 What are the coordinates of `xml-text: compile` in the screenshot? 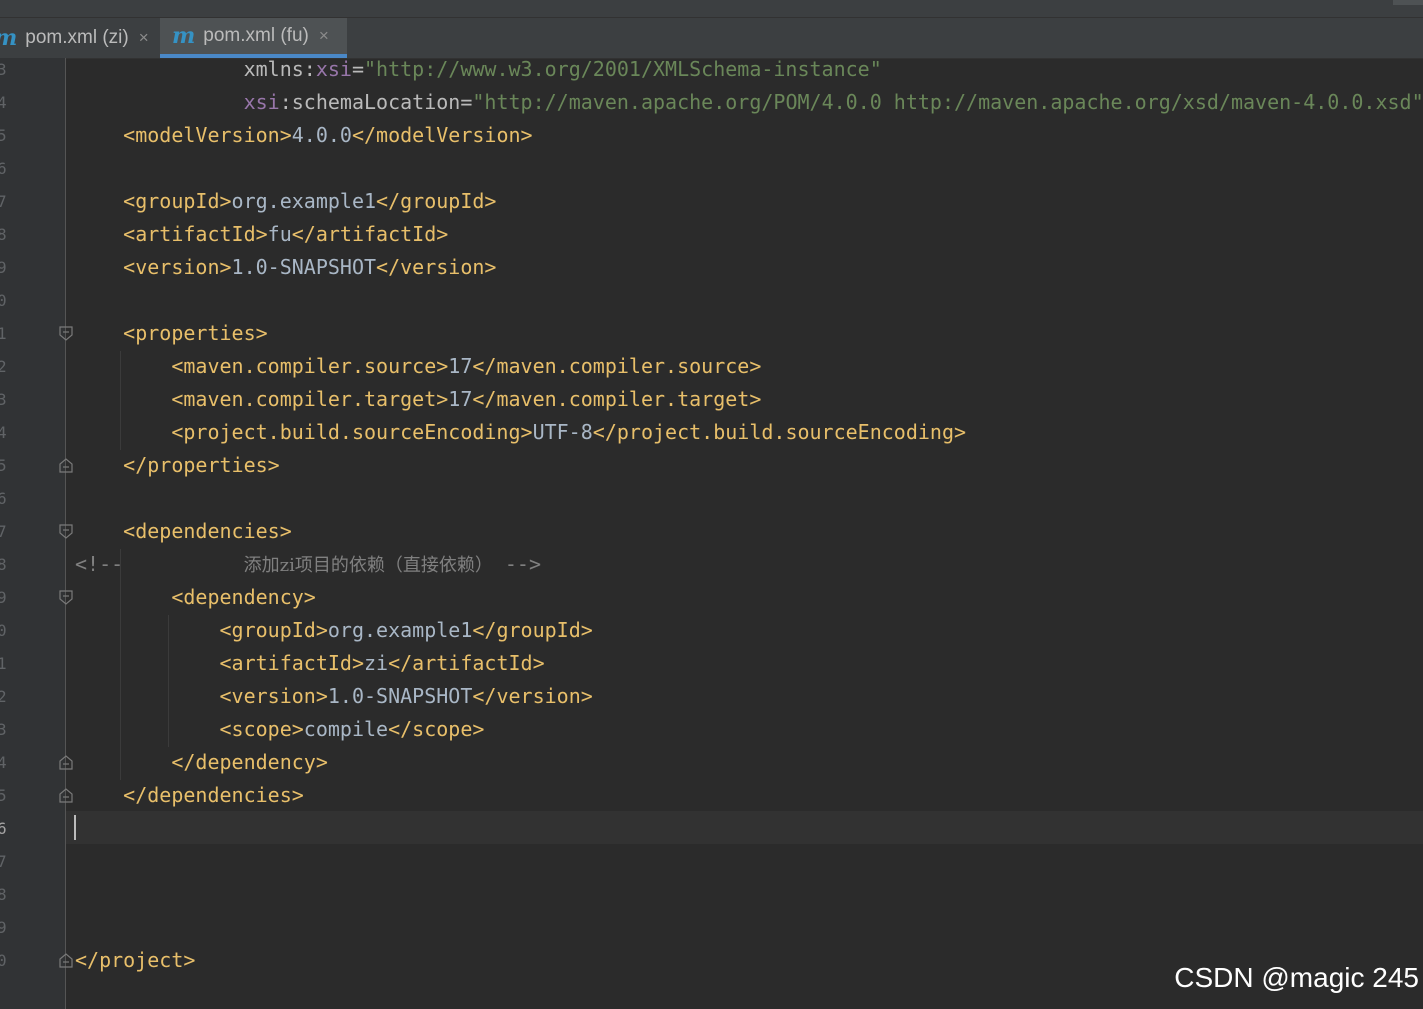 It's located at (346, 729).